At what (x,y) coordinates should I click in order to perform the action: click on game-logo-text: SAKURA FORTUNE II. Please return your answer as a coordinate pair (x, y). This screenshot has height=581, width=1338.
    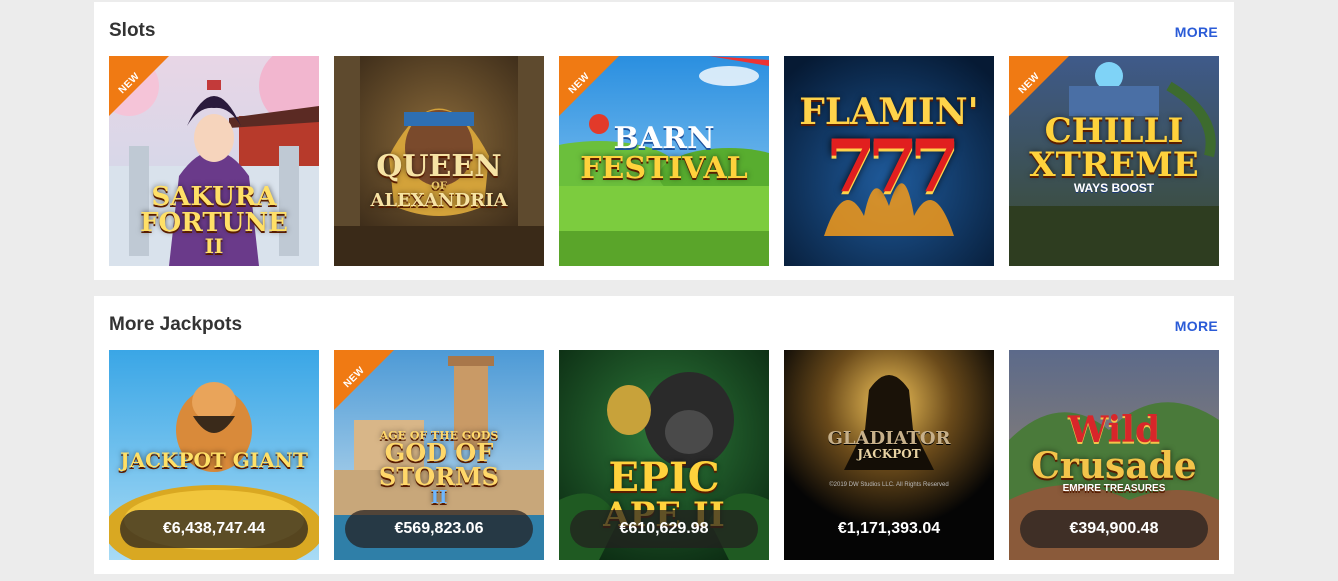
    Looking at the image, I should click on (214, 220).